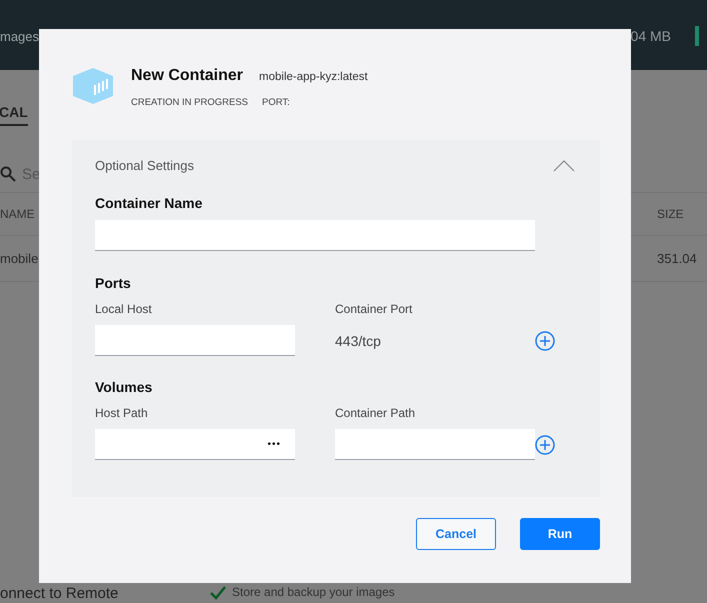  I want to click on table-cell: mobile, so click(19, 258).